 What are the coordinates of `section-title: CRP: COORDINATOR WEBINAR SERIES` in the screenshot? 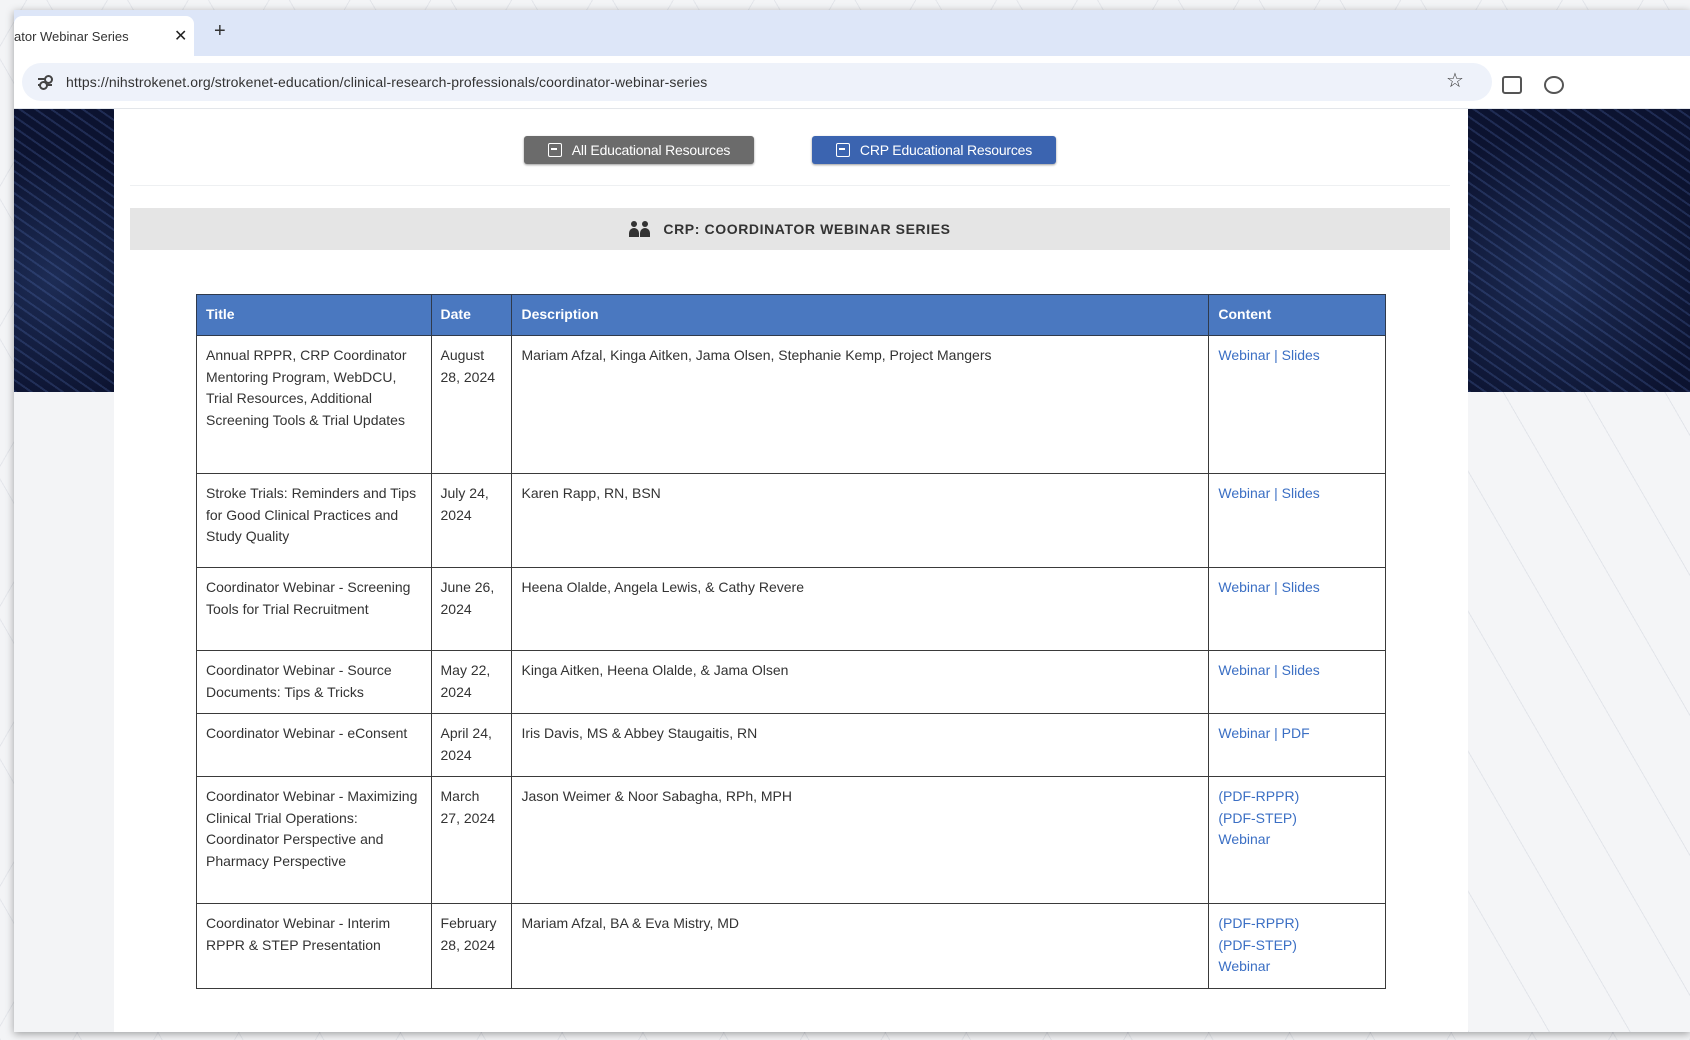 It's located at (807, 229).